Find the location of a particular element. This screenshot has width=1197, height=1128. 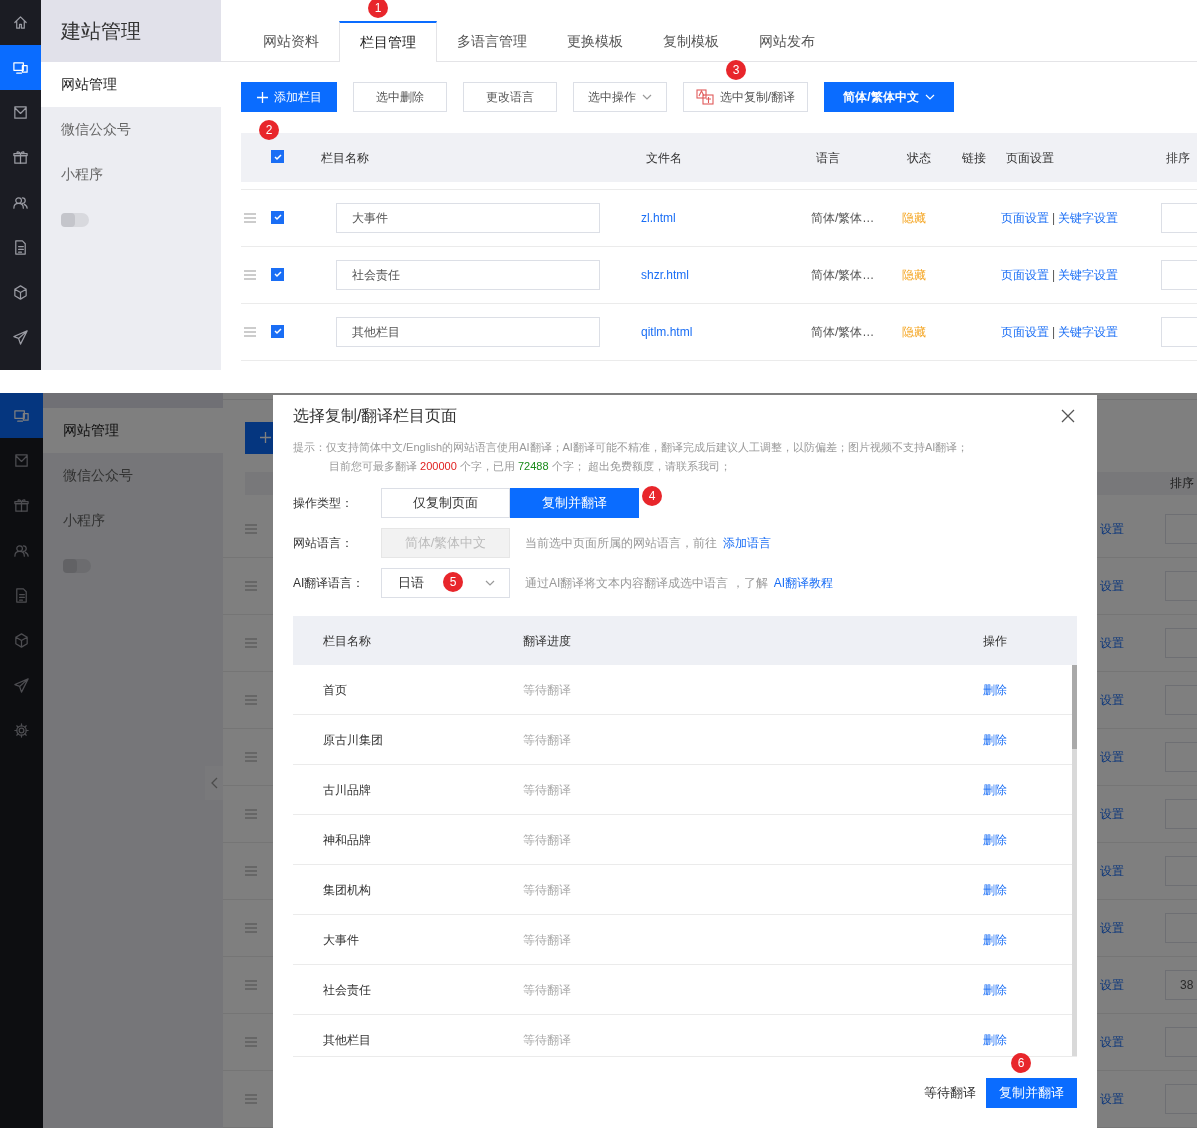

column-header: 操作 is located at coordinates (995, 641).